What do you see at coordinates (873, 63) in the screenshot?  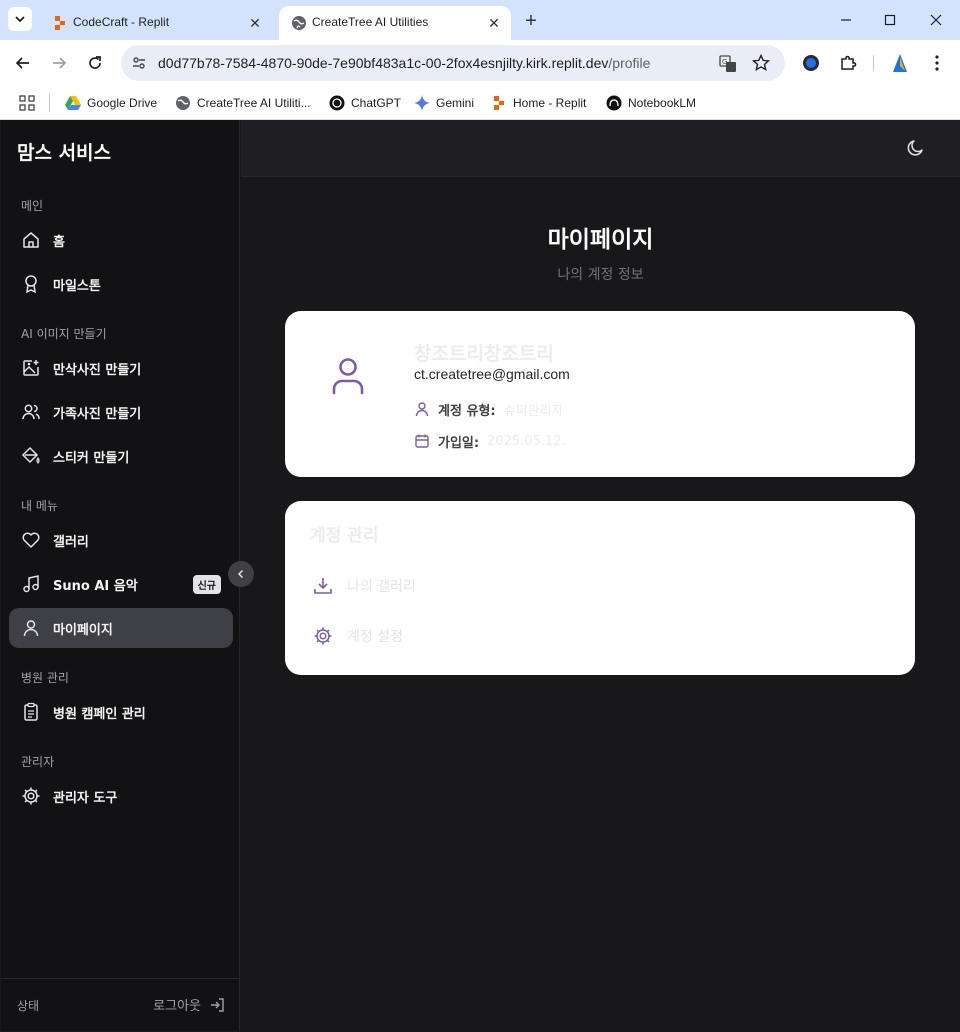 I see `toolbar-divider` at bounding box center [873, 63].